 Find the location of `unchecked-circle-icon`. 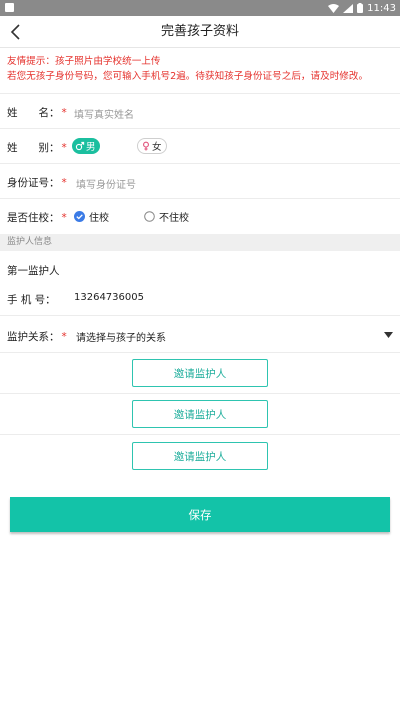

unchecked-circle-icon is located at coordinates (149, 216).